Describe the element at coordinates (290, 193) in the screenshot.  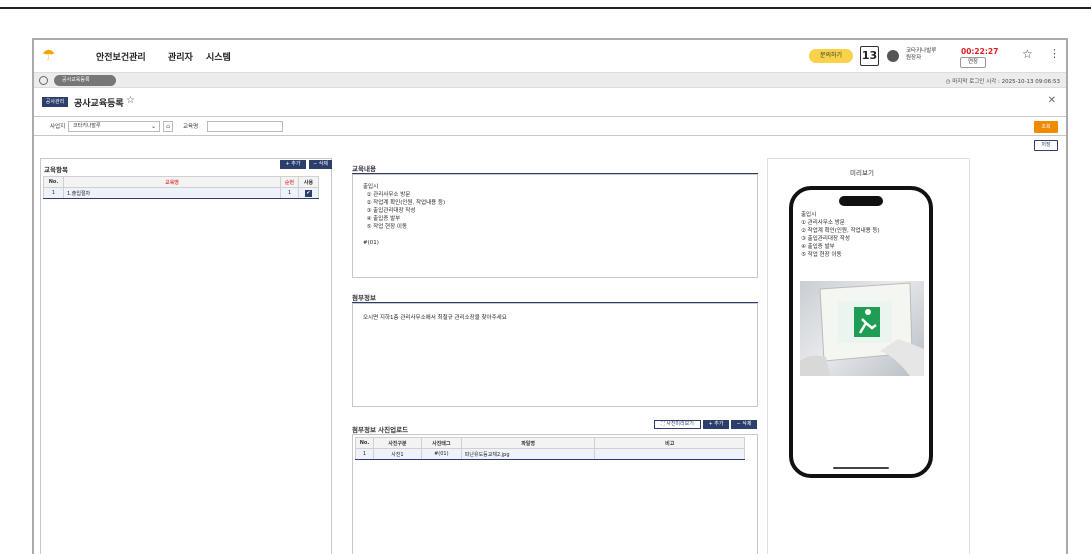
I see `row-order: 1` at that location.